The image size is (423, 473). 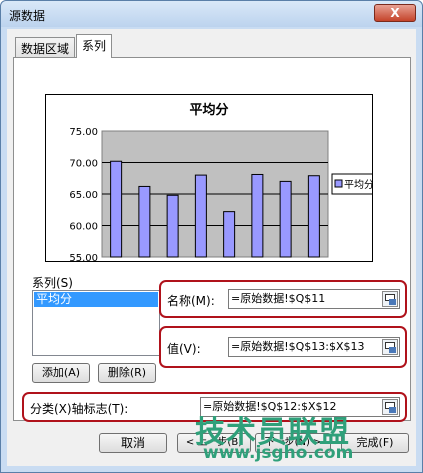 What do you see at coordinates (184, 349) in the screenshot?
I see `values-label: 值(V):` at bounding box center [184, 349].